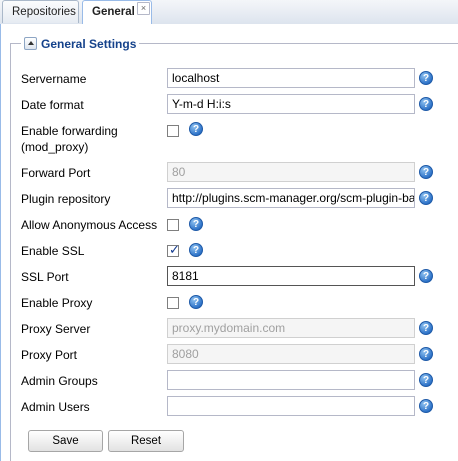 The height and width of the screenshot is (461, 458). Describe the element at coordinates (291, 104) in the screenshot. I see `date-format-input: Y-m-d H:i:s` at that location.